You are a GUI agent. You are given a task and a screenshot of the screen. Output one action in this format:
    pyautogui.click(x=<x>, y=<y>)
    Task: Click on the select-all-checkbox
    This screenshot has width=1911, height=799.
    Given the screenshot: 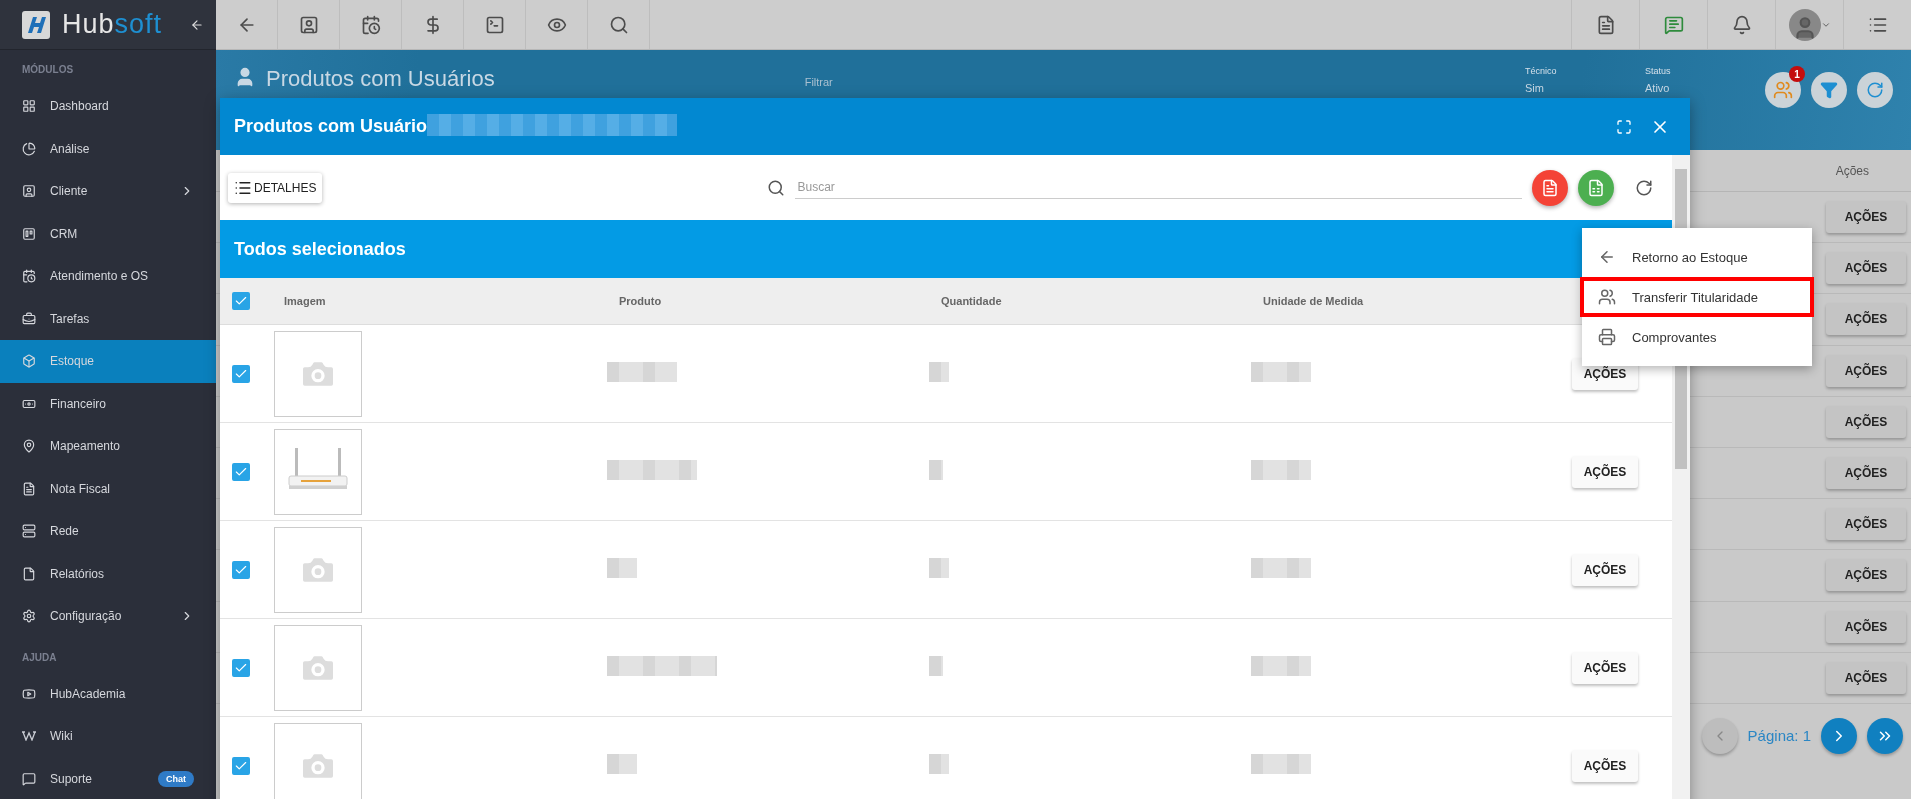 What is the action you would take?
    pyautogui.click(x=241, y=301)
    